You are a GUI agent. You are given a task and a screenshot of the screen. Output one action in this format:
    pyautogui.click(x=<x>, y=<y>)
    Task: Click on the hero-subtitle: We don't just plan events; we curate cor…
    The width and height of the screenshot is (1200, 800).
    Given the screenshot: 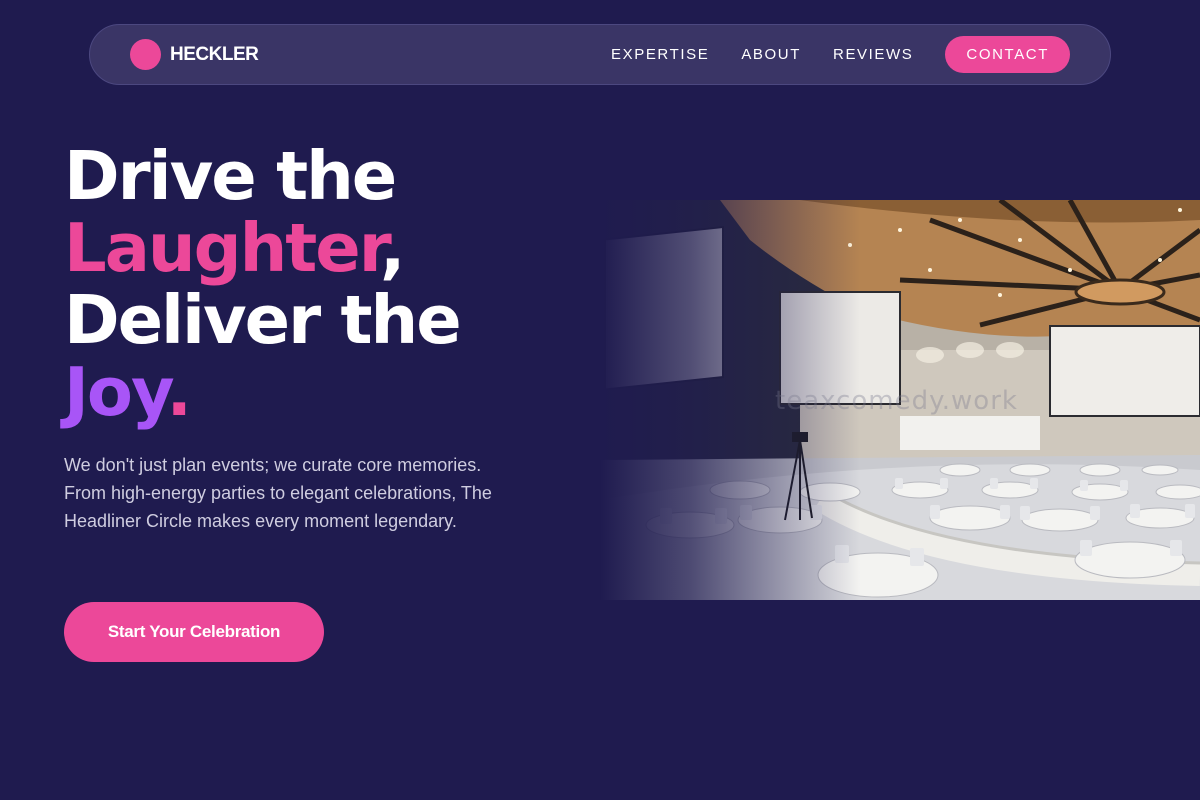 What is the action you would take?
    pyautogui.click(x=278, y=493)
    